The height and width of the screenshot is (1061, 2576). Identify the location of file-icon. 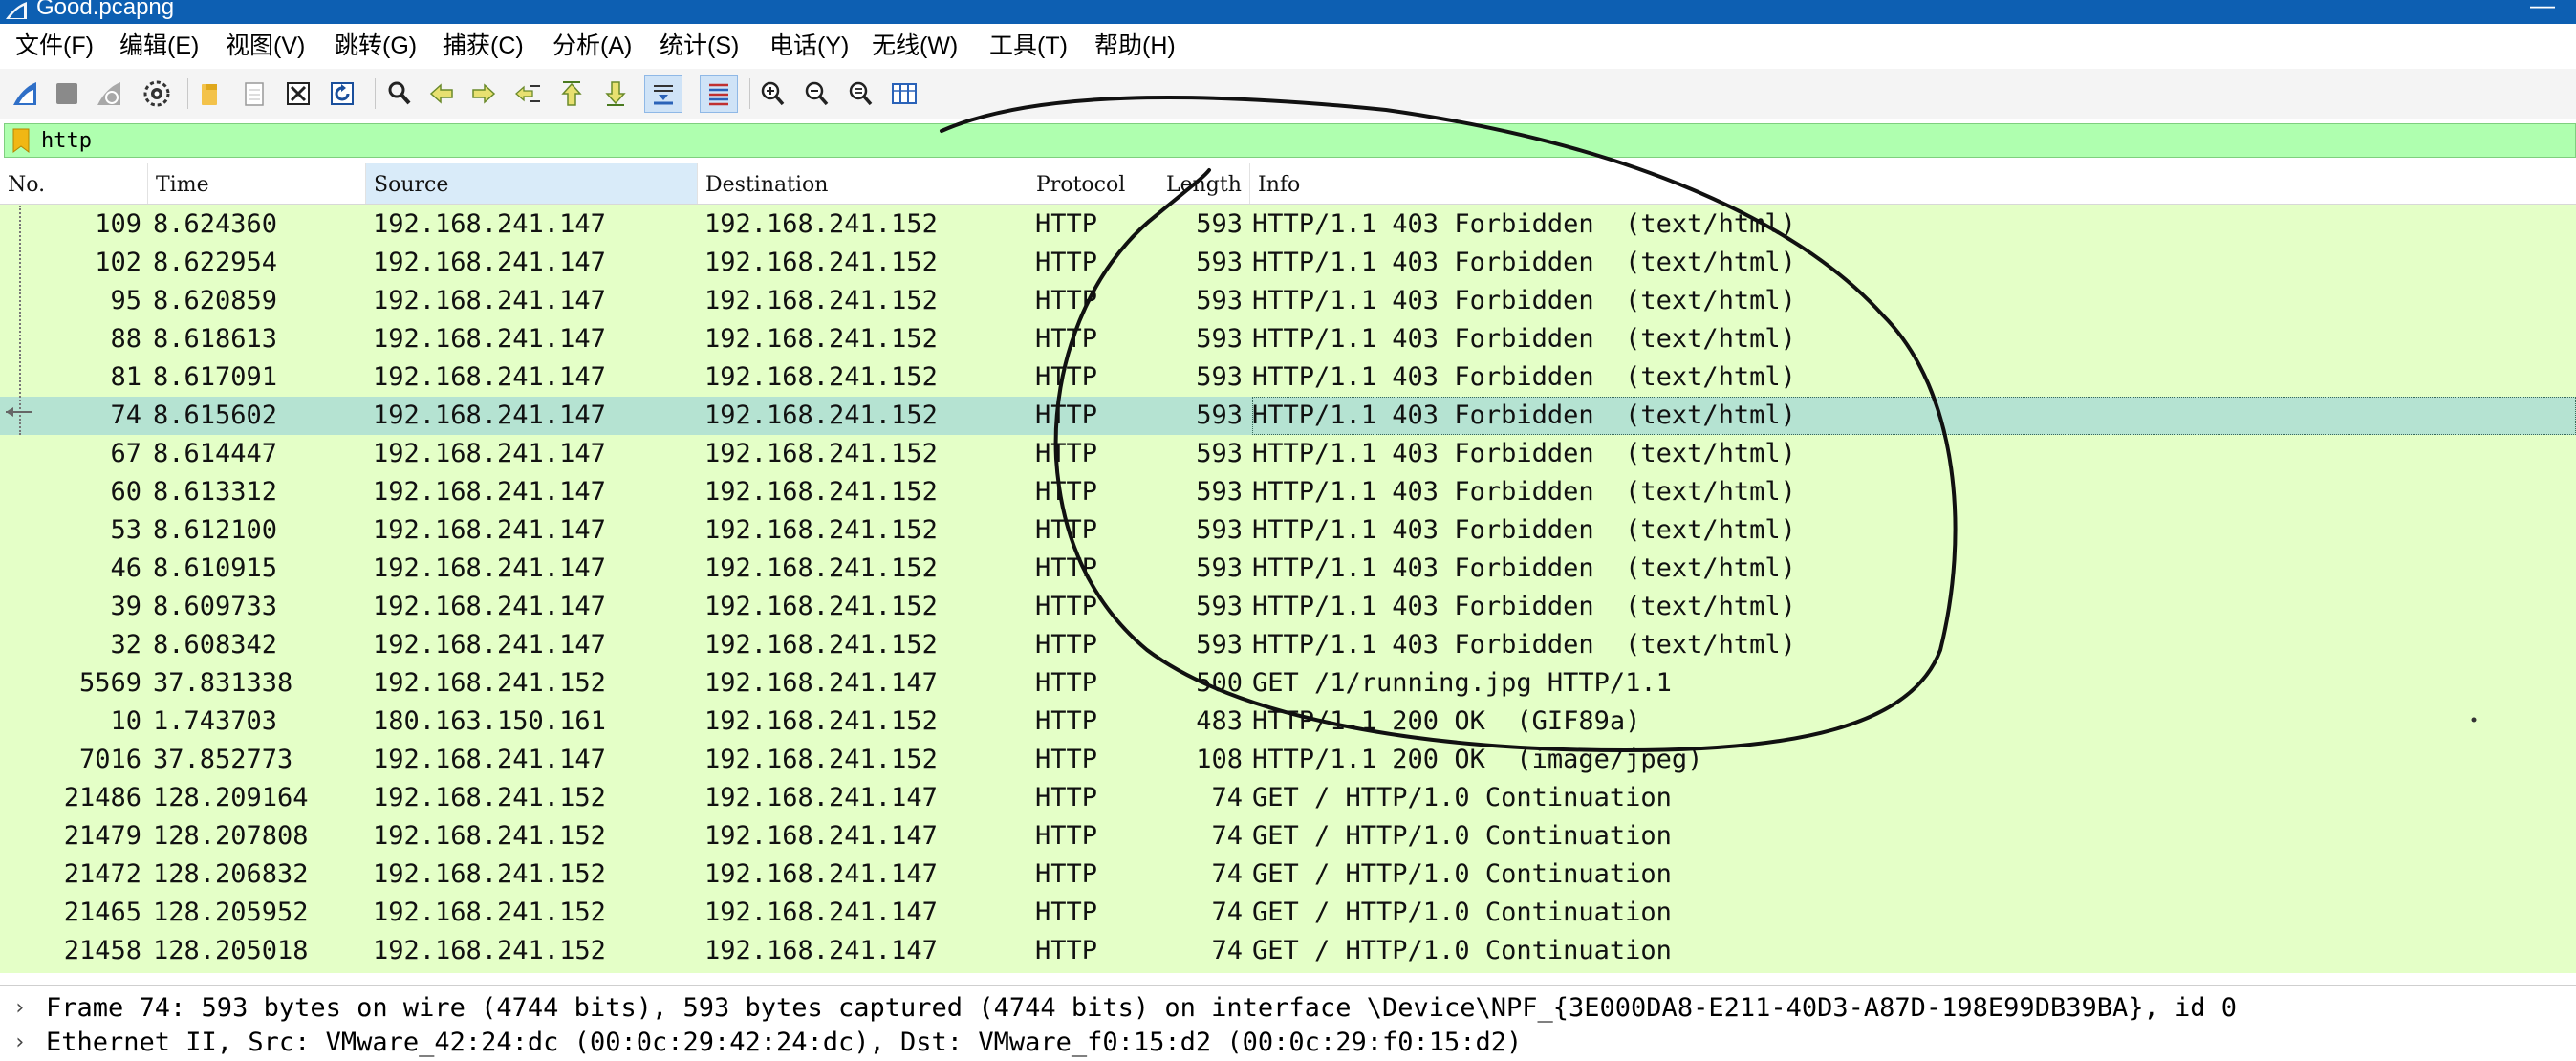
(254, 94).